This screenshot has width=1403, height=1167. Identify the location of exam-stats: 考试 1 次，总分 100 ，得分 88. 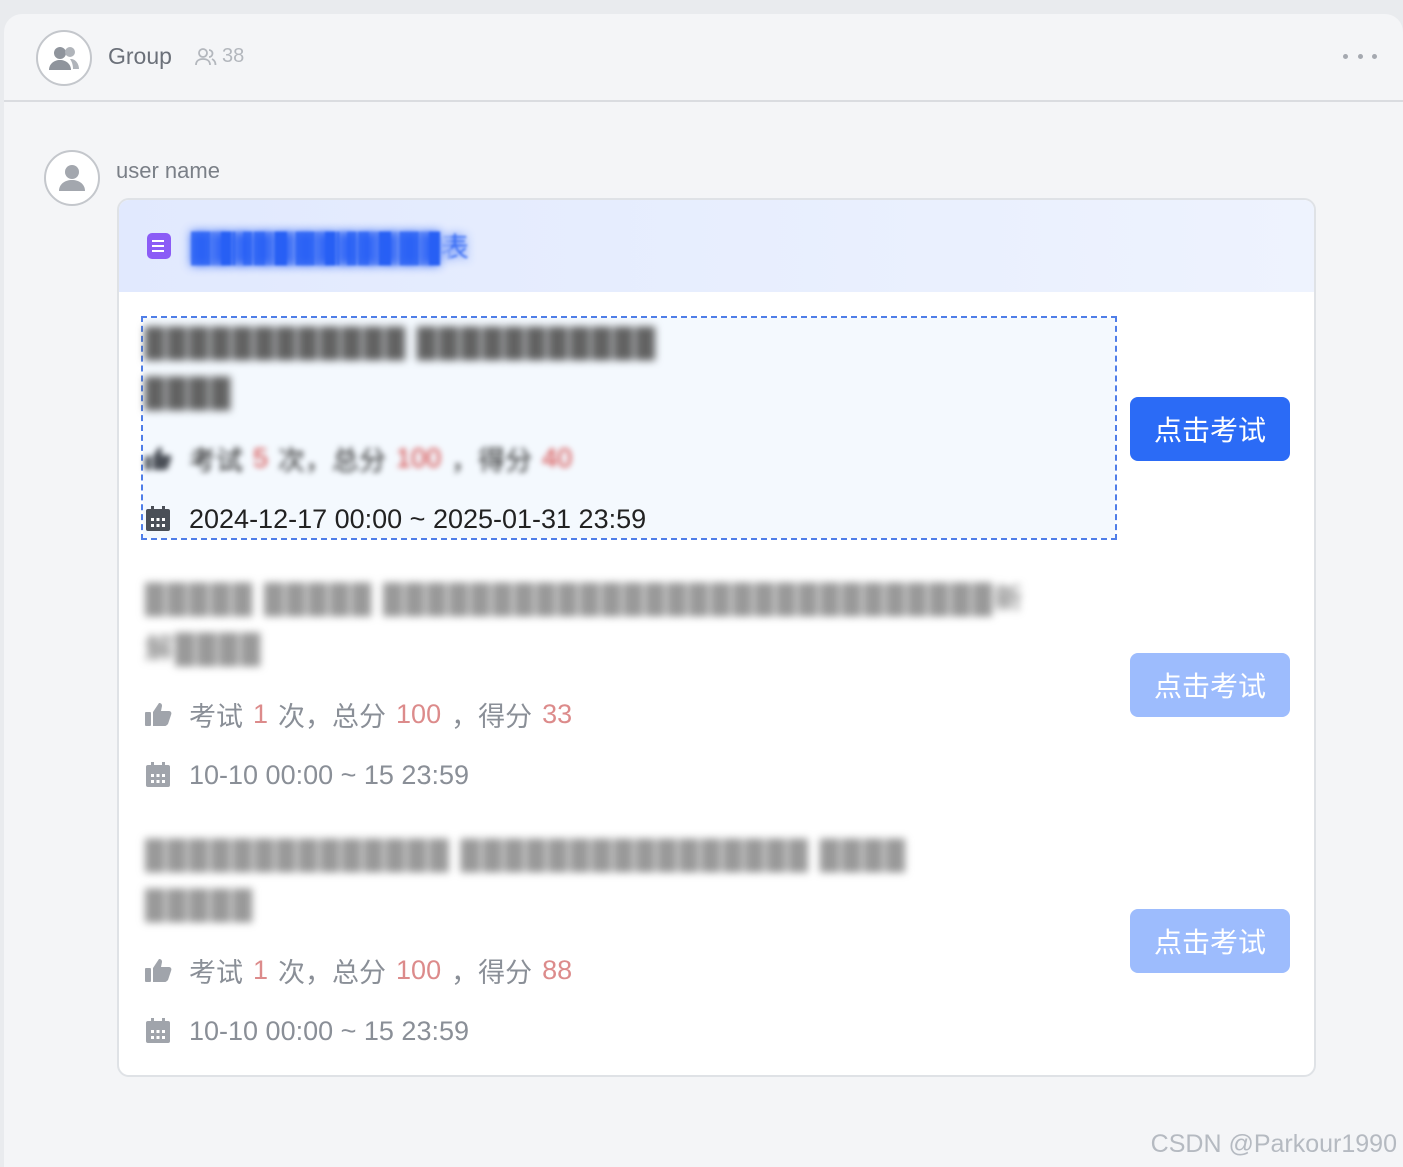
(362, 970).